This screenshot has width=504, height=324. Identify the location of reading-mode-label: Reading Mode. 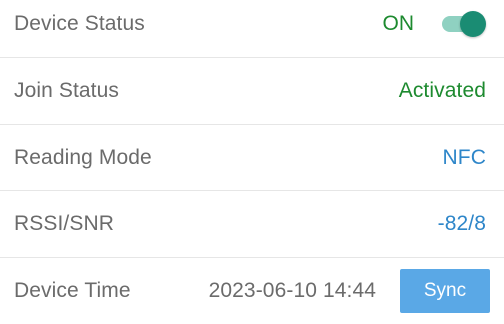
(83, 157).